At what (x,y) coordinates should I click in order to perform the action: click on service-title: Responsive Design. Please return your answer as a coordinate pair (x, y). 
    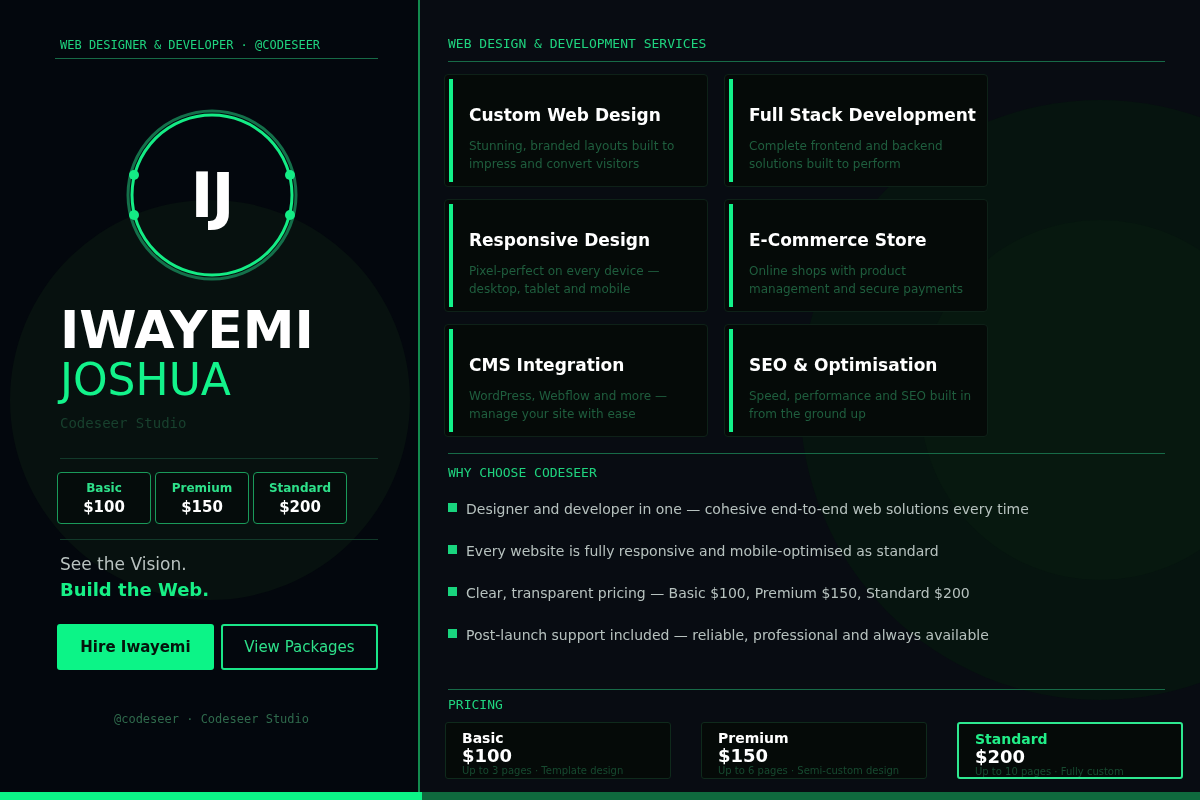
    Looking at the image, I should click on (560, 240).